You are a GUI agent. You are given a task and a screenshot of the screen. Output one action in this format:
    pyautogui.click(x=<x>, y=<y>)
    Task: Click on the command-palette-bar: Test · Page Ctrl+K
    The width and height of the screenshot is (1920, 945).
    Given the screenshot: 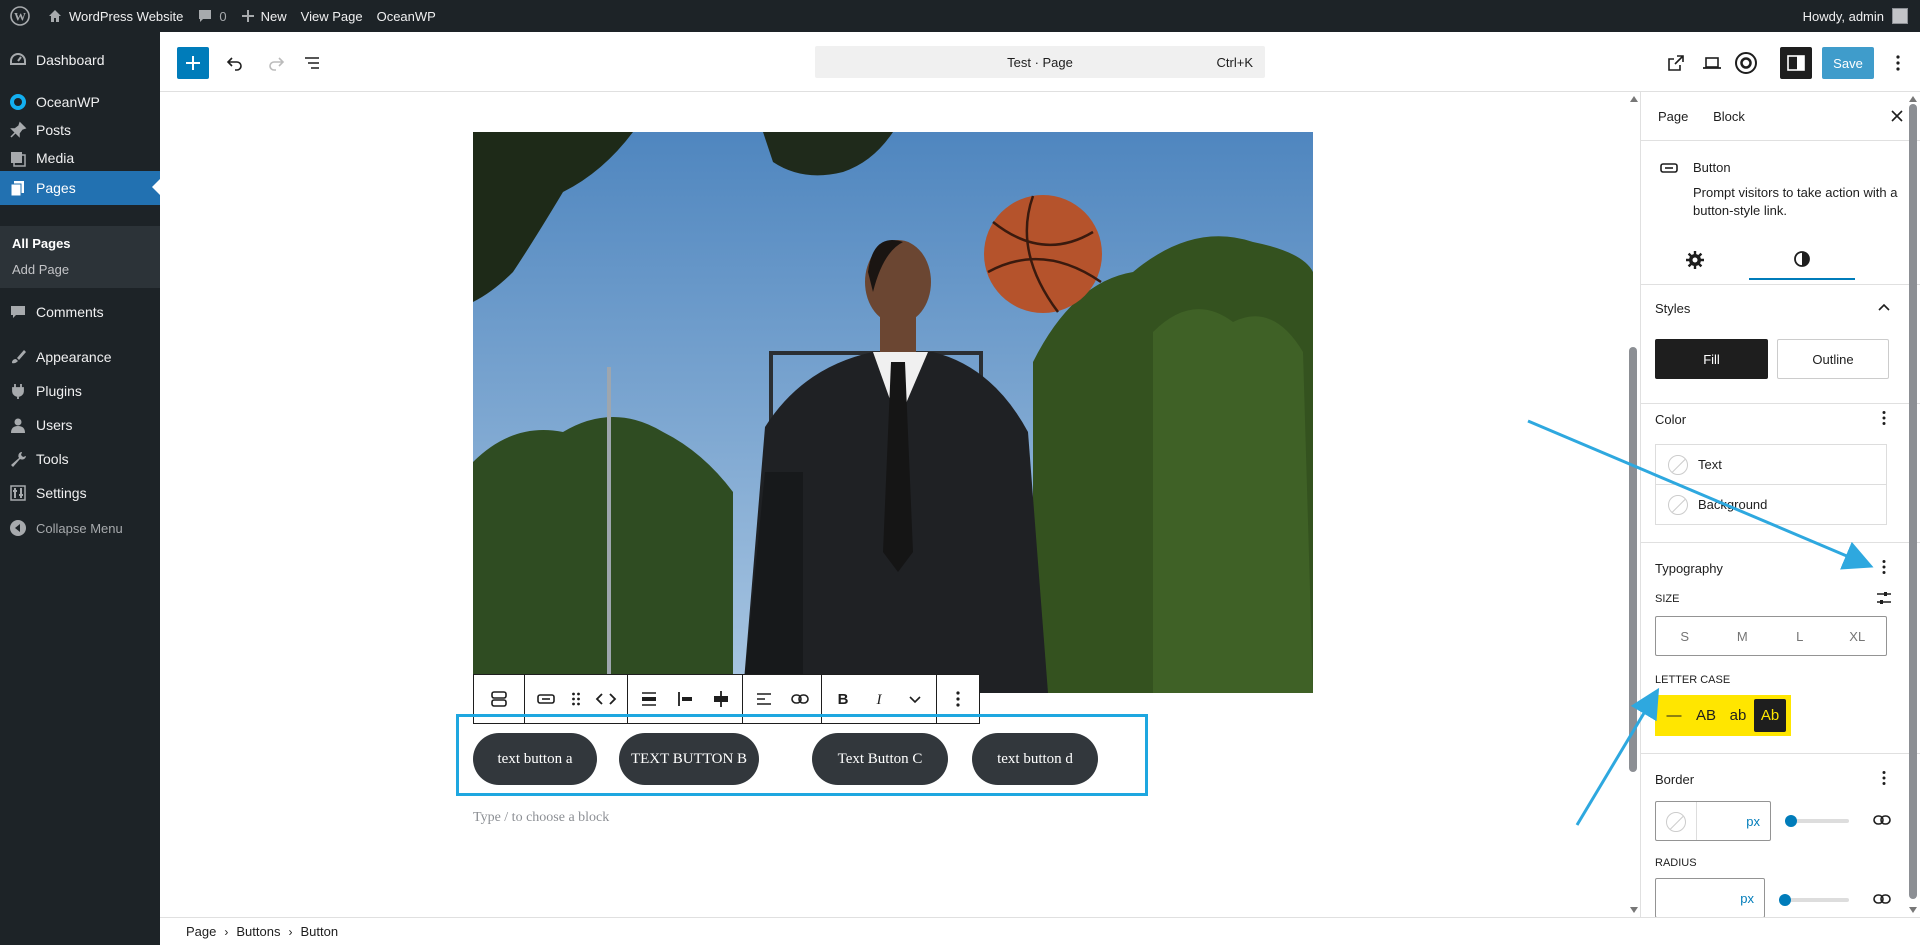 What is the action you would take?
    pyautogui.click(x=1040, y=62)
    